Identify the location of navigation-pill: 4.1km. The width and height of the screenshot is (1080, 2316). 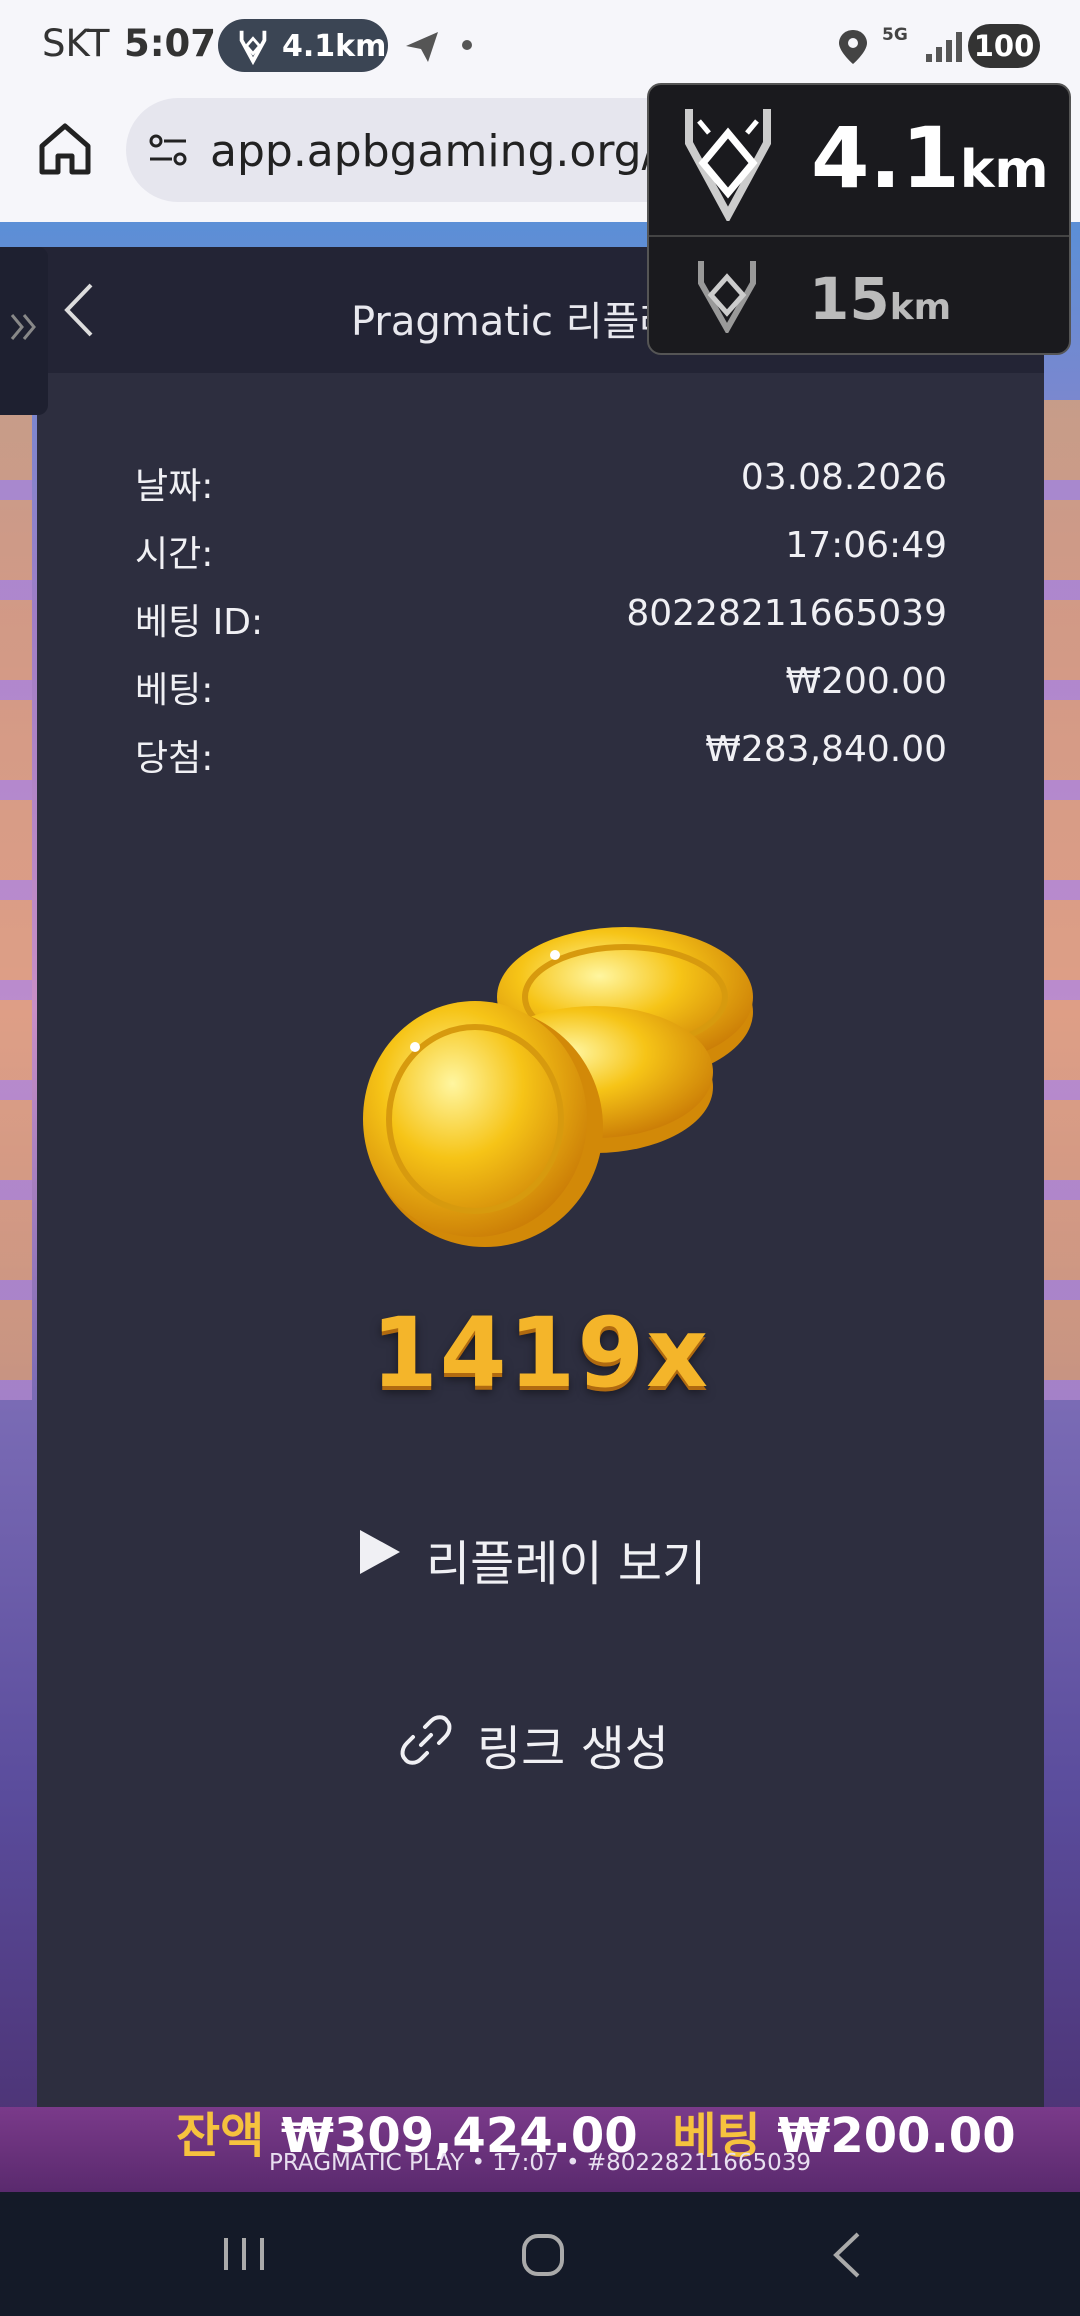
(303, 45).